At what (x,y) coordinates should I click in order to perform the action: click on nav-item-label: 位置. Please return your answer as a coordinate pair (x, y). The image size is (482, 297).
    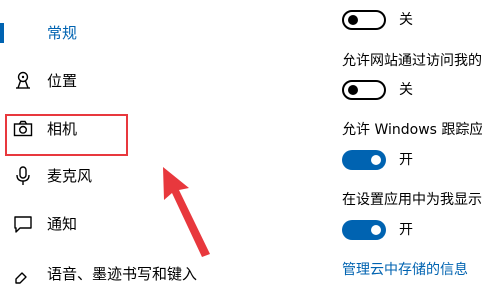
    Looking at the image, I should click on (62, 81).